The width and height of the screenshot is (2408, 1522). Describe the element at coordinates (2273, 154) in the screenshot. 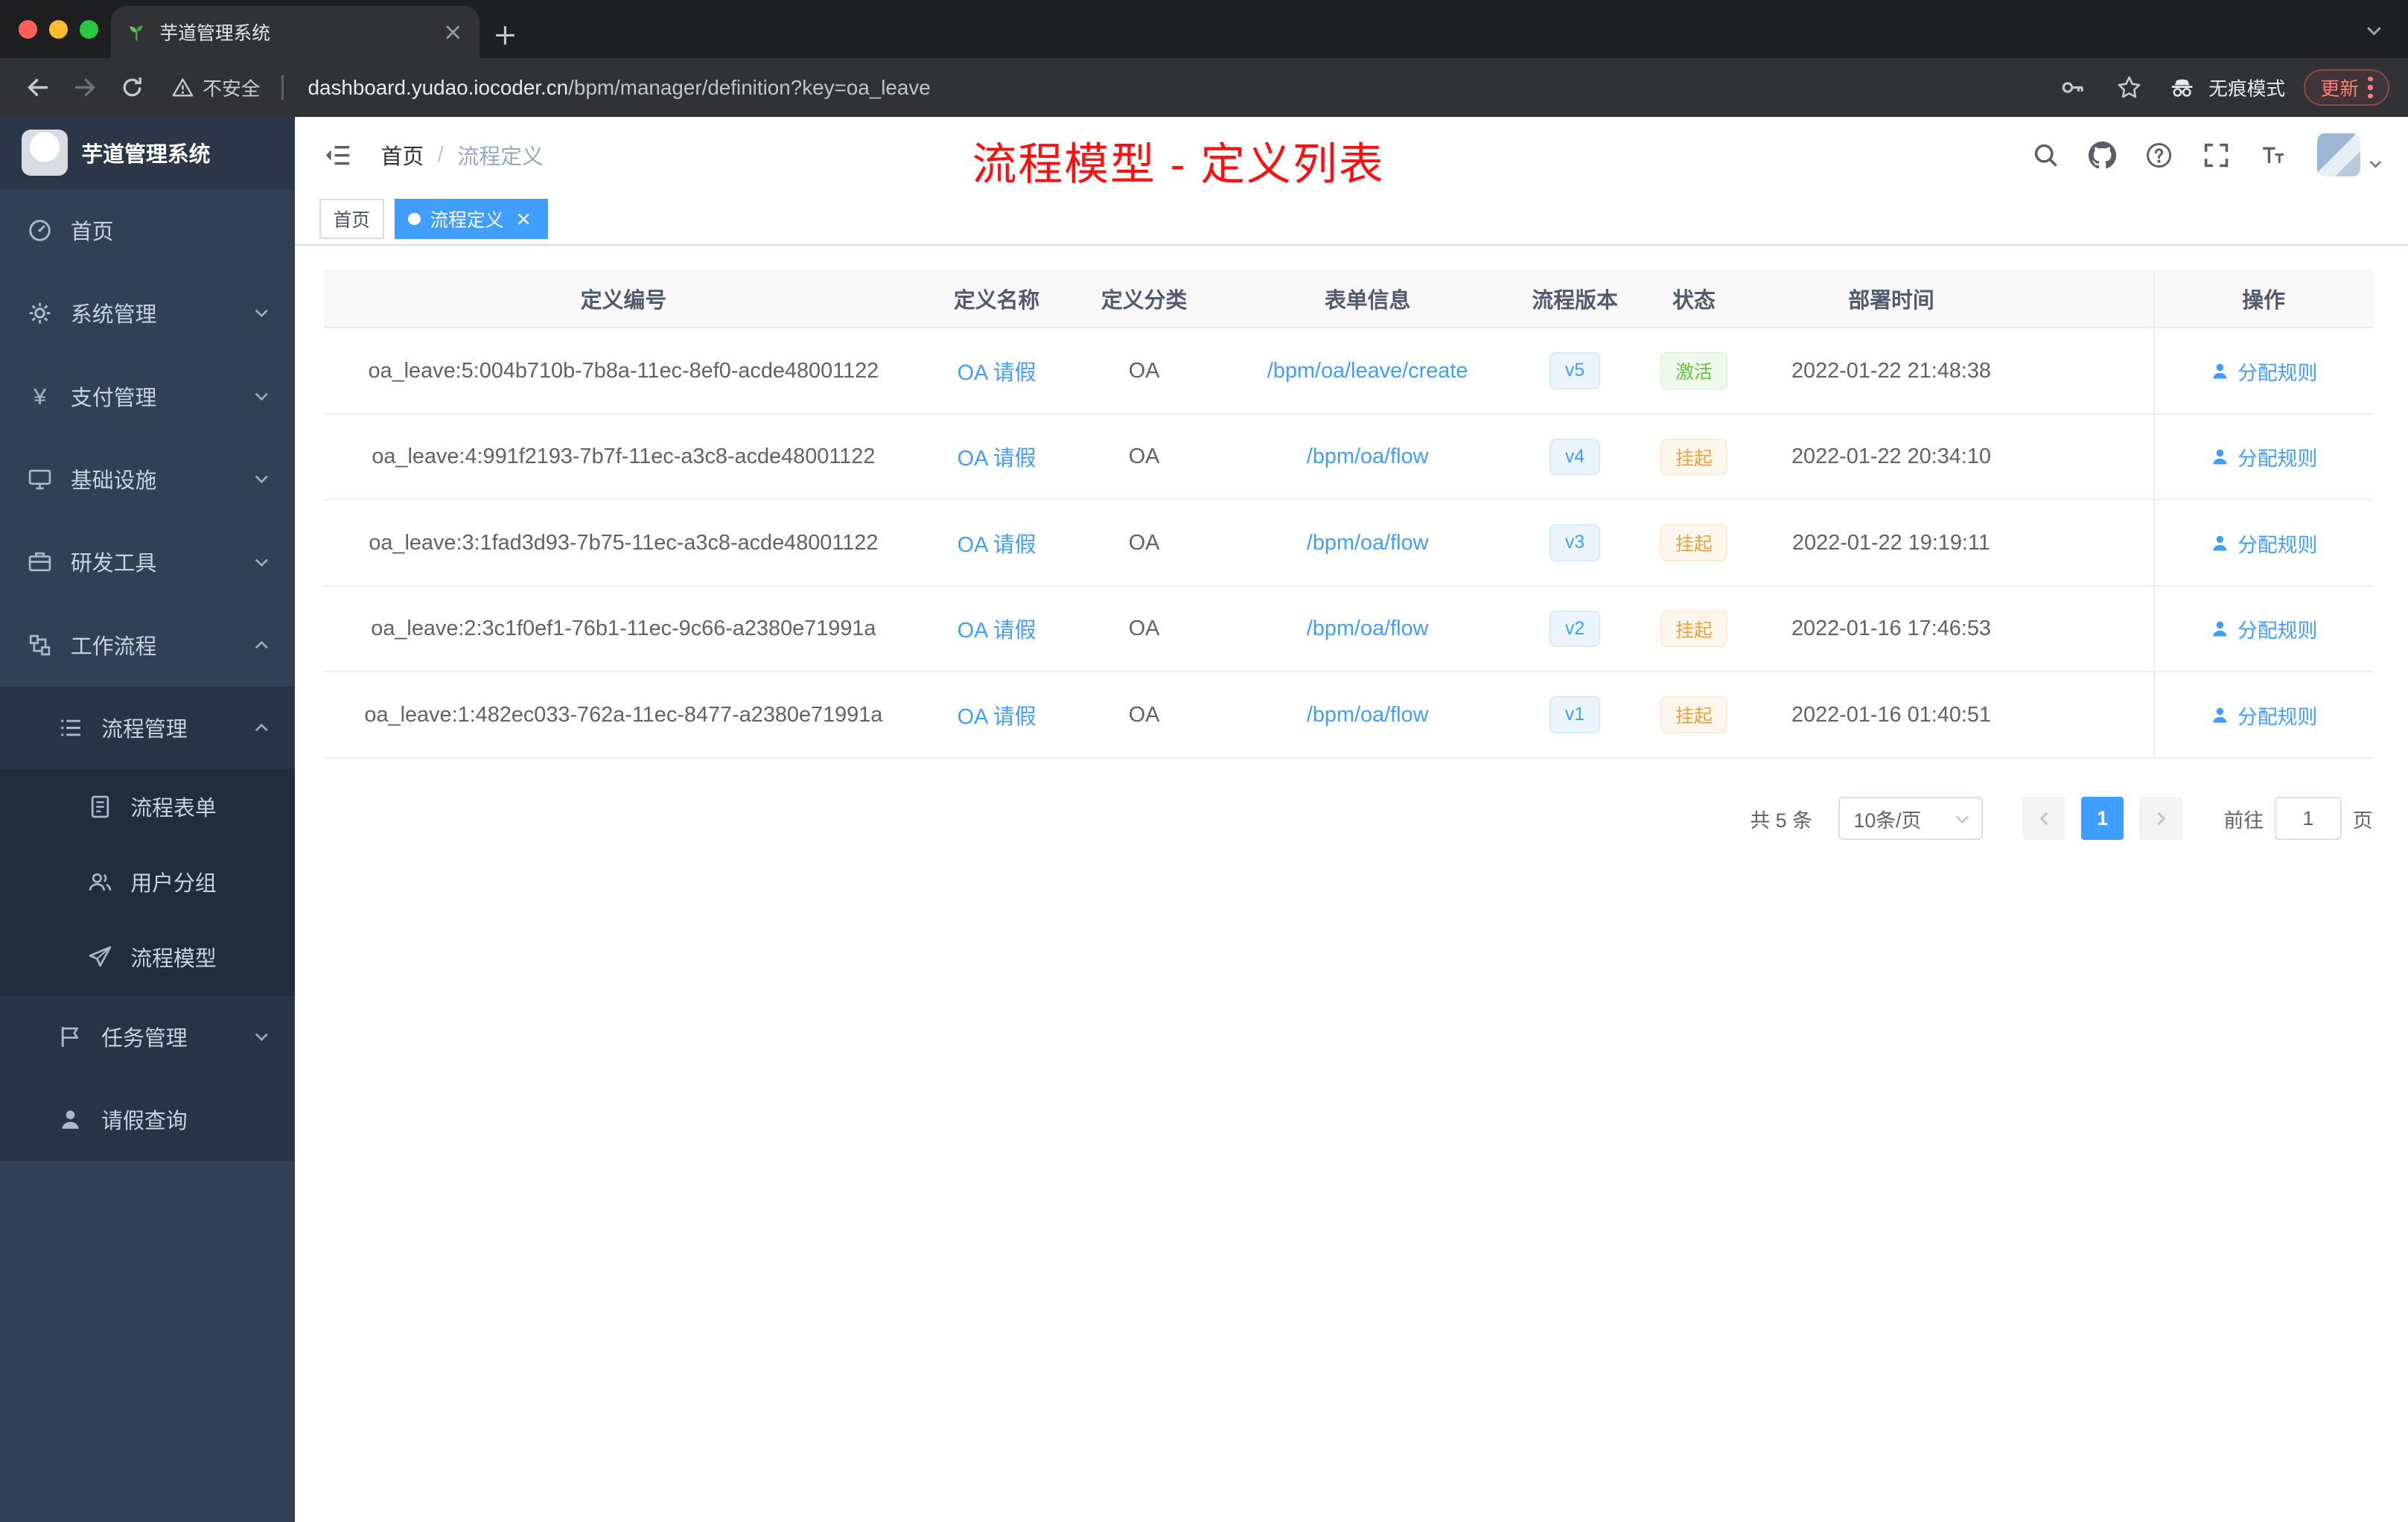

I see `font-size-icon` at that location.